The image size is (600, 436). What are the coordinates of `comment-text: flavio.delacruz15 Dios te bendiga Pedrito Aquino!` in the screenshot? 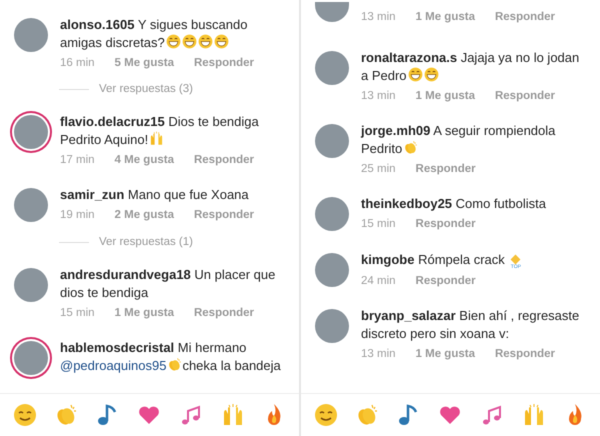 It's located at (160, 131).